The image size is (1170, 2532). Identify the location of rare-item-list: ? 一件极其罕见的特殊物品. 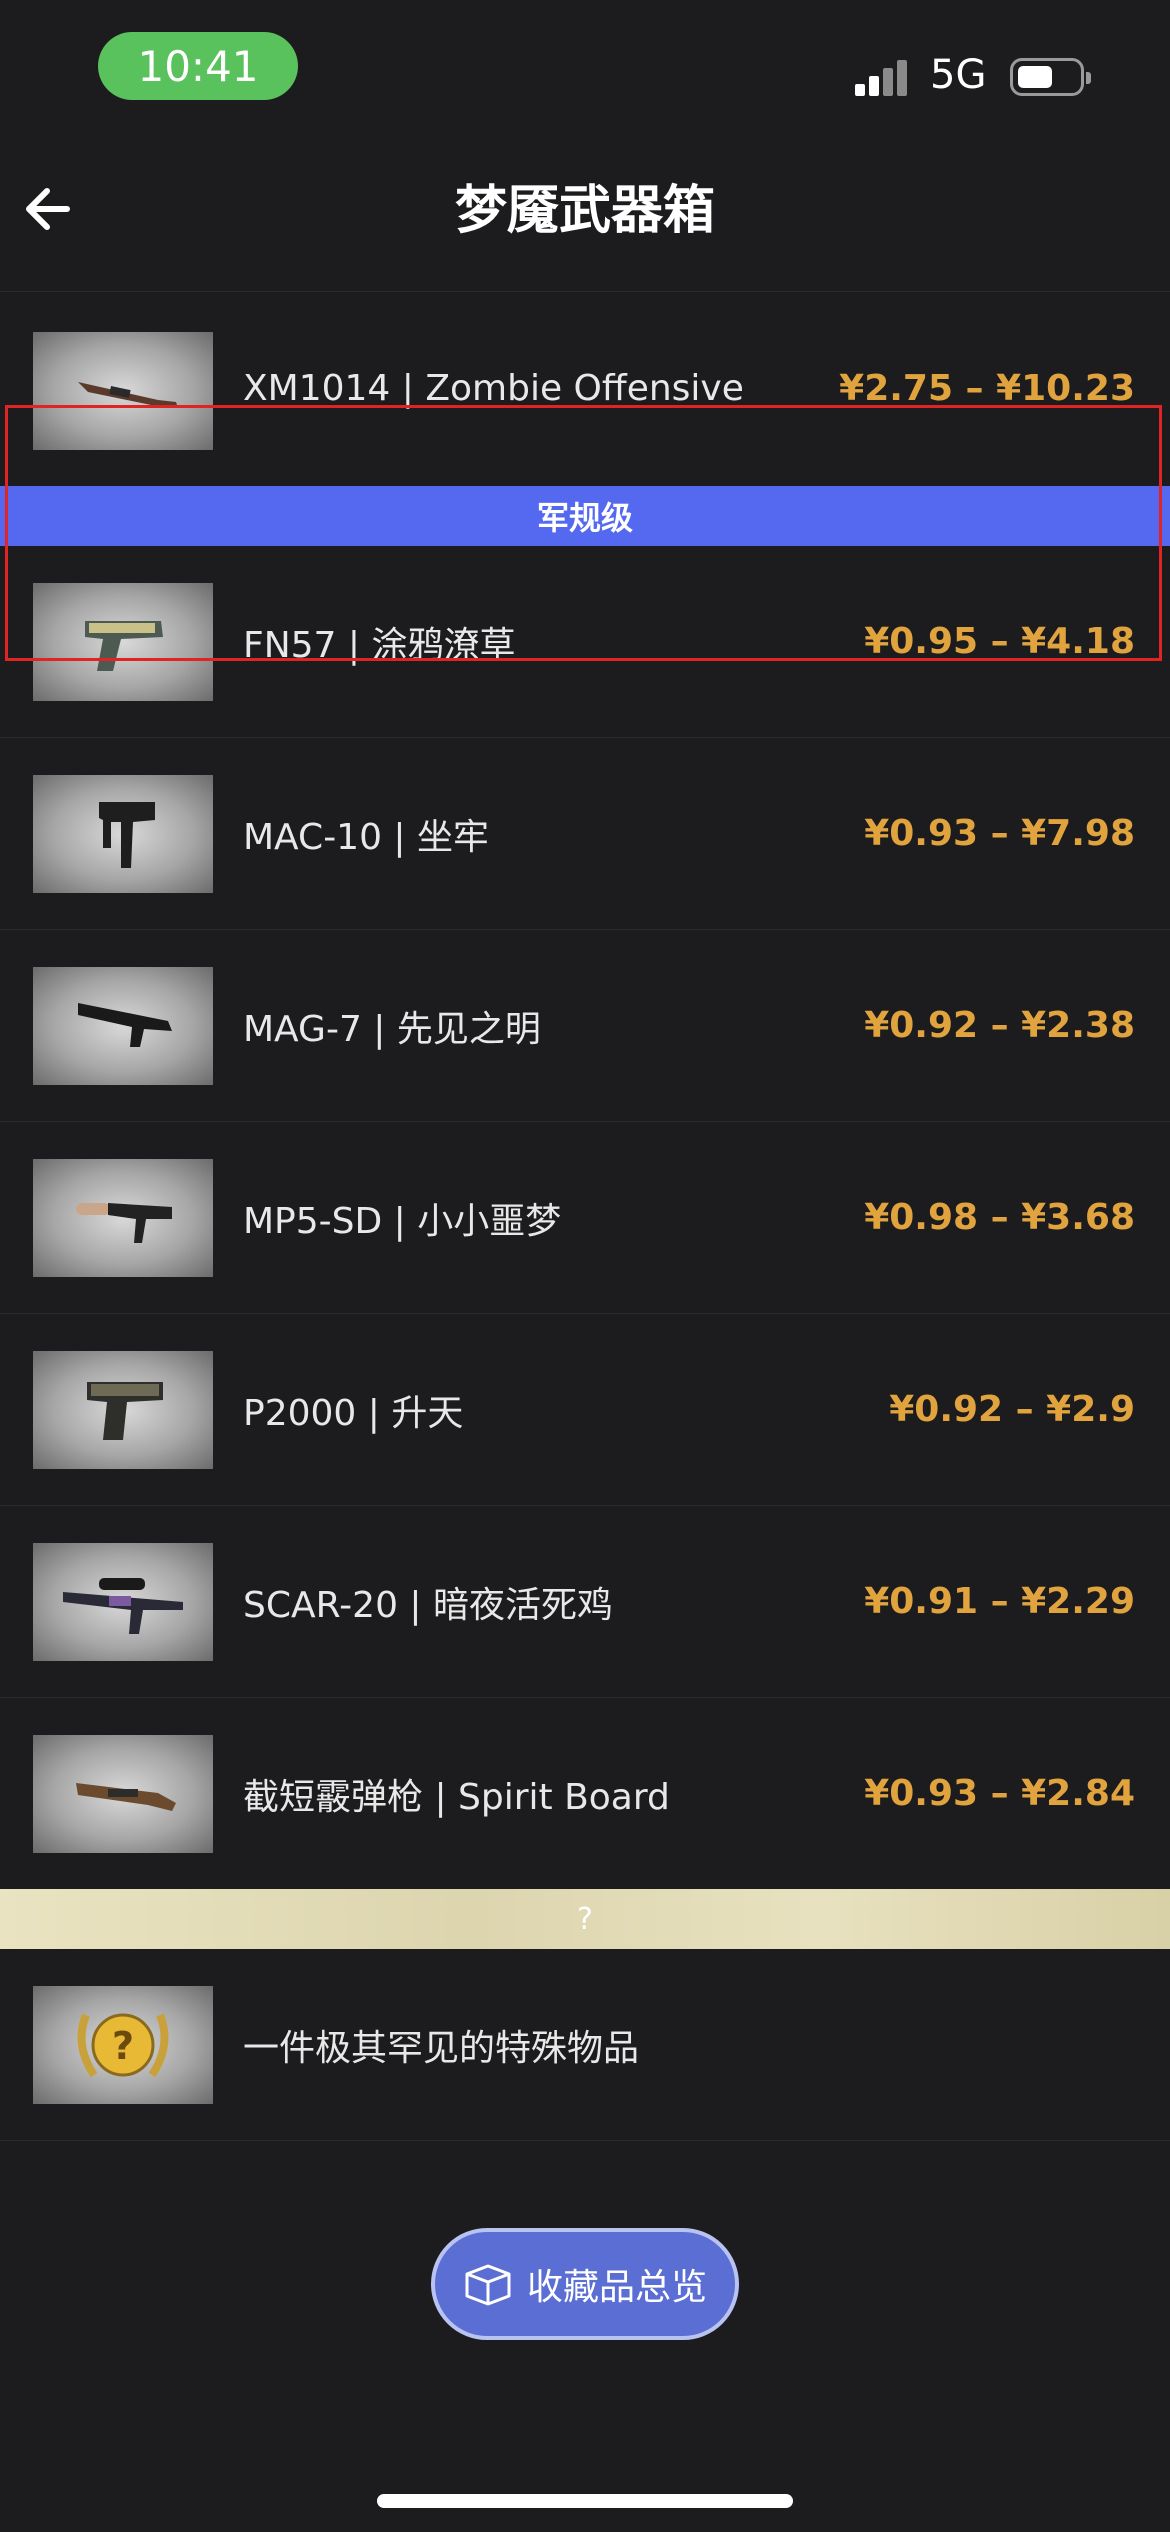
(585, 2045).